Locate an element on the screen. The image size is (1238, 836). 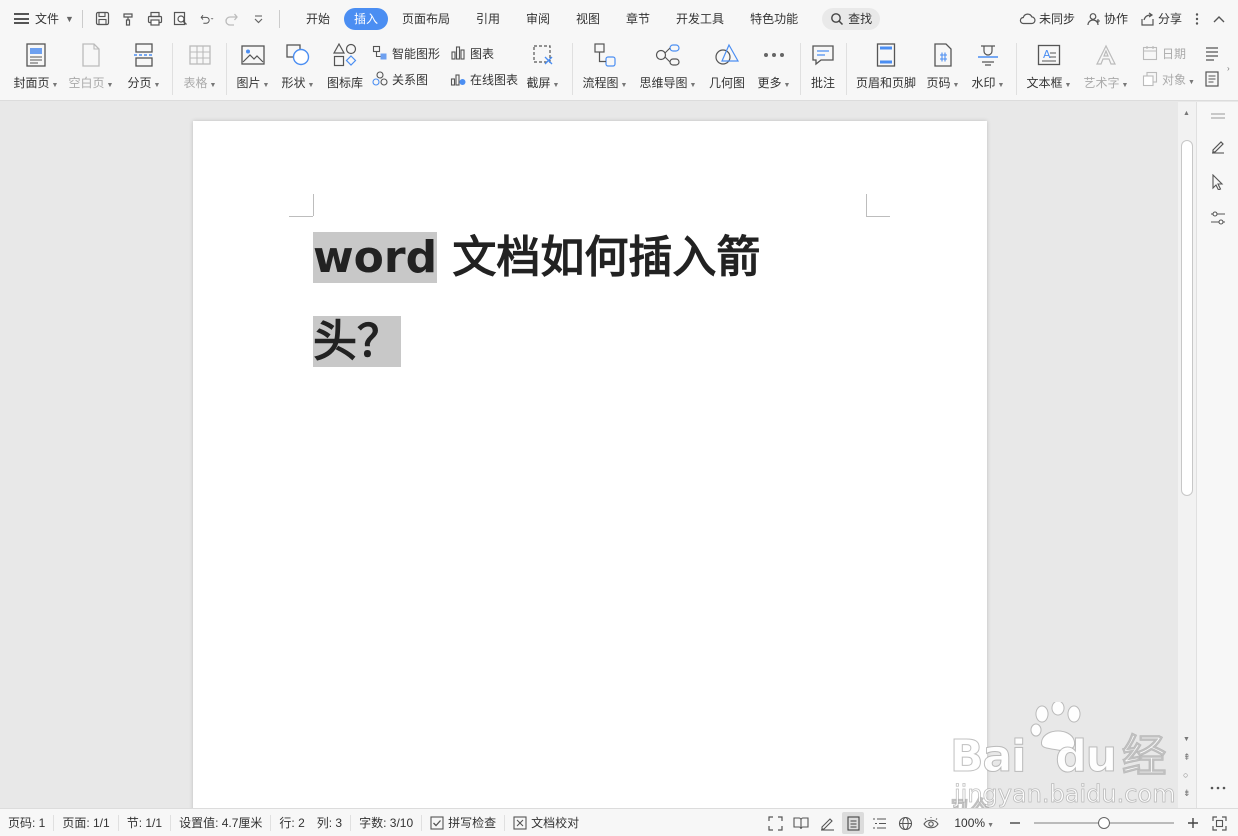
object-button: 对象 ▼ is located at coordinates (1168, 79).